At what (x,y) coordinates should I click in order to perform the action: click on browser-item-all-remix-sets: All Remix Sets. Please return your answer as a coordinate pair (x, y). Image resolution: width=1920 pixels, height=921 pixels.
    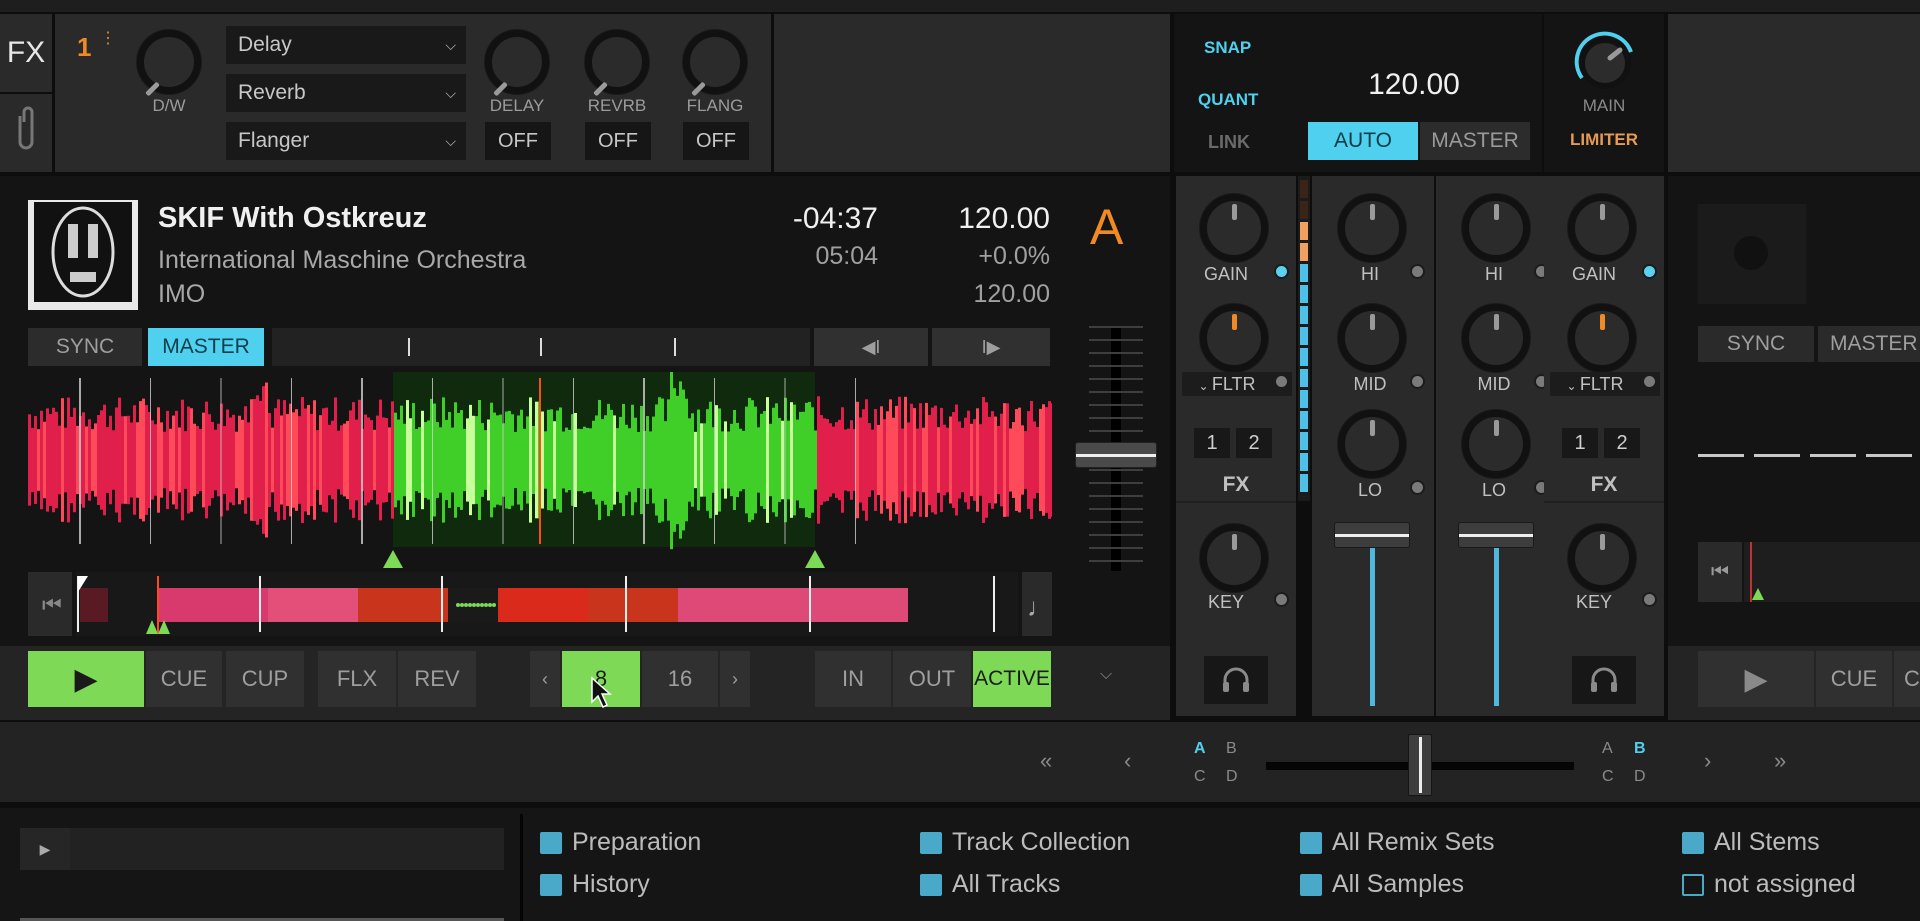
    Looking at the image, I should click on (1397, 842).